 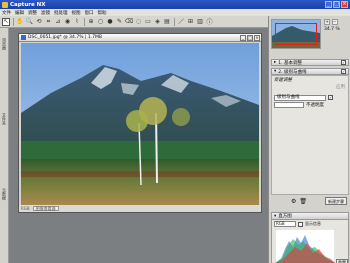 What do you see at coordinates (328, 4) in the screenshot?
I see `minimize-button: _` at bounding box center [328, 4].